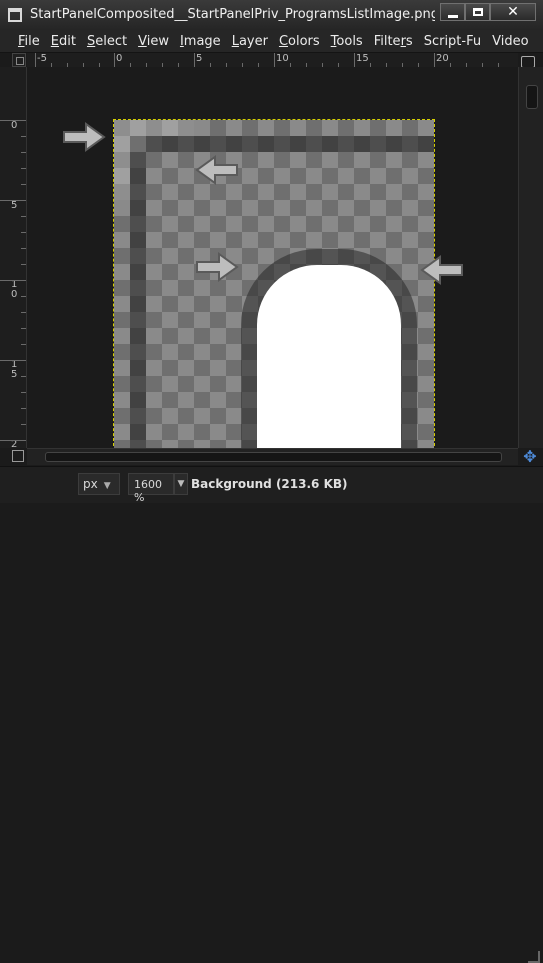 The image size is (543, 963). I want to click on maximize-button, so click(477, 12).